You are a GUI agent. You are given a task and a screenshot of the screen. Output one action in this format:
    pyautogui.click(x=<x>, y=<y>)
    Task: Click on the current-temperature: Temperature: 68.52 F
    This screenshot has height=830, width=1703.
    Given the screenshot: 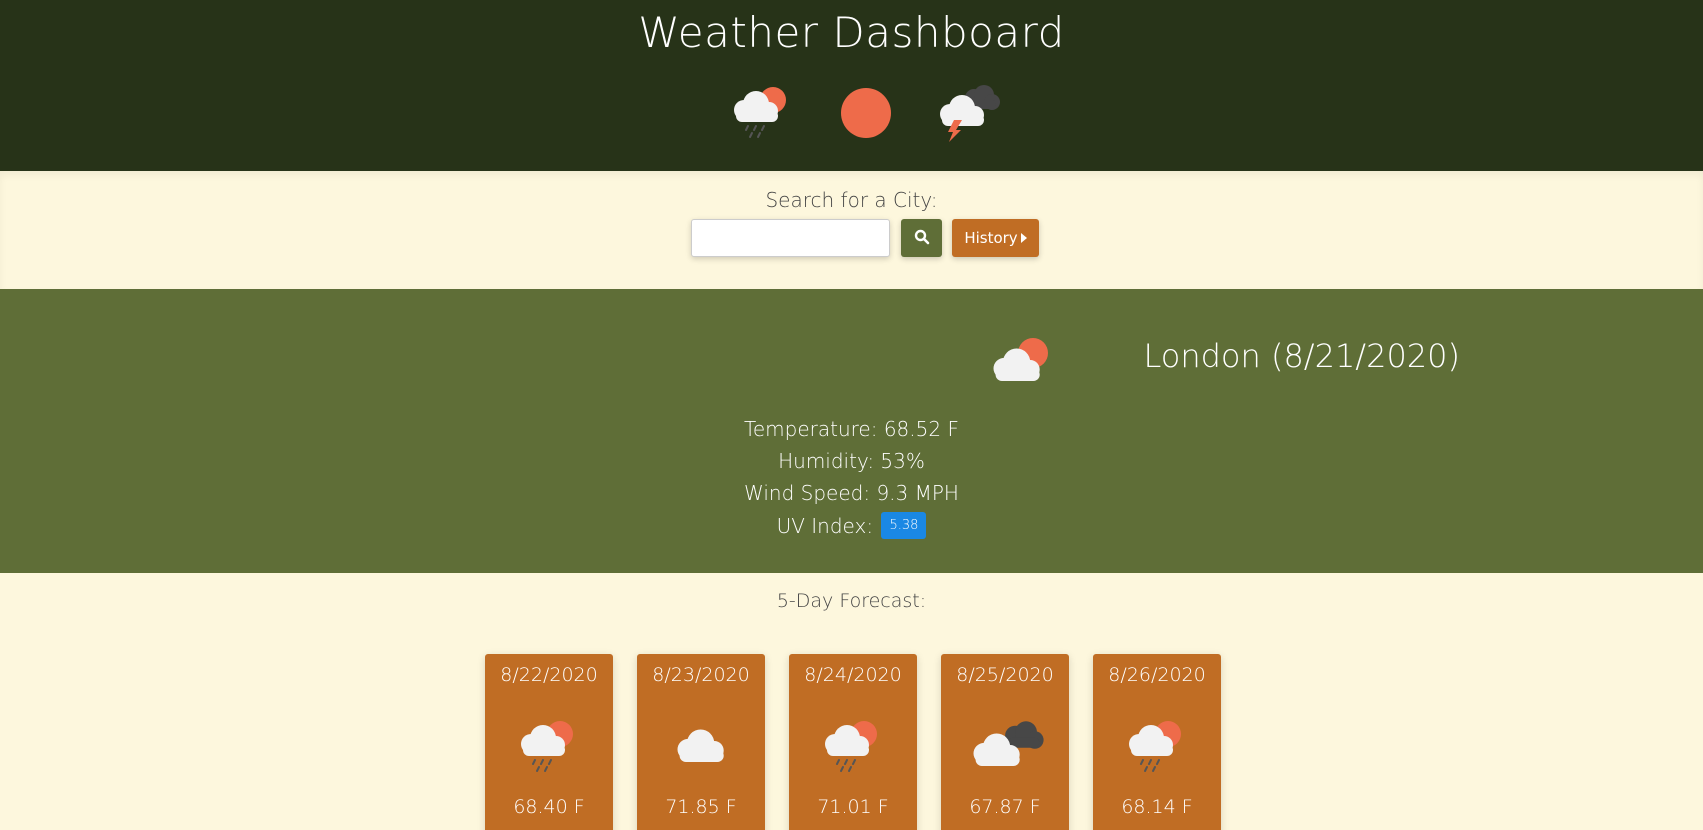 What is the action you would take?
    pyautogui.click(x=851, y=429)
    